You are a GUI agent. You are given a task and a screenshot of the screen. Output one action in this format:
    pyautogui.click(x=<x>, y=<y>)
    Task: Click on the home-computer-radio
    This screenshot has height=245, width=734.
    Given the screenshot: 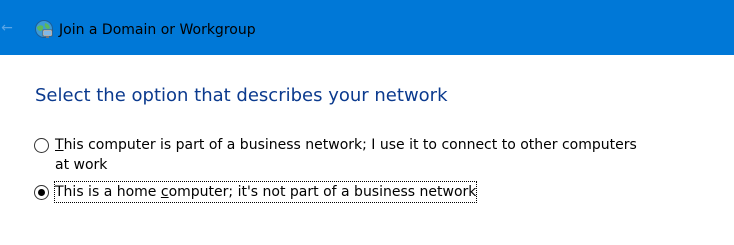 What is the action you would take?
    pyautogui.click(x=41, y=192)
    